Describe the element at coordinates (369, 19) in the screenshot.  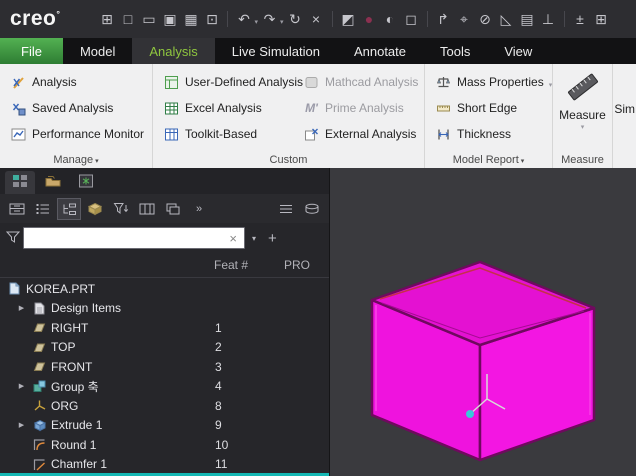
I see `render-sphere-icon: ●` at that location.